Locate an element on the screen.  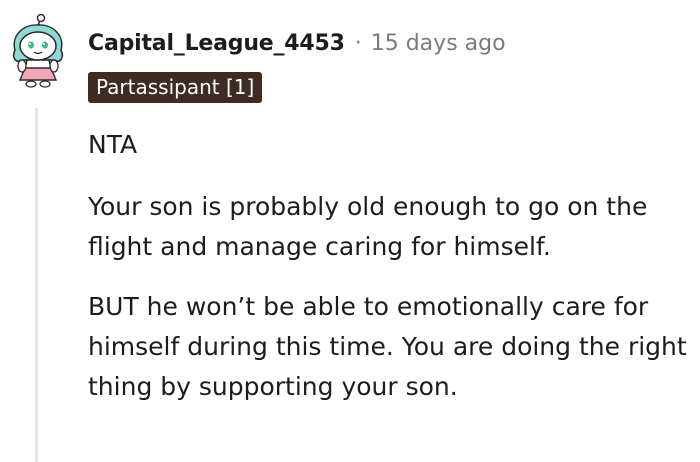
thread-collapse-line is located at coordinates (36, 285).